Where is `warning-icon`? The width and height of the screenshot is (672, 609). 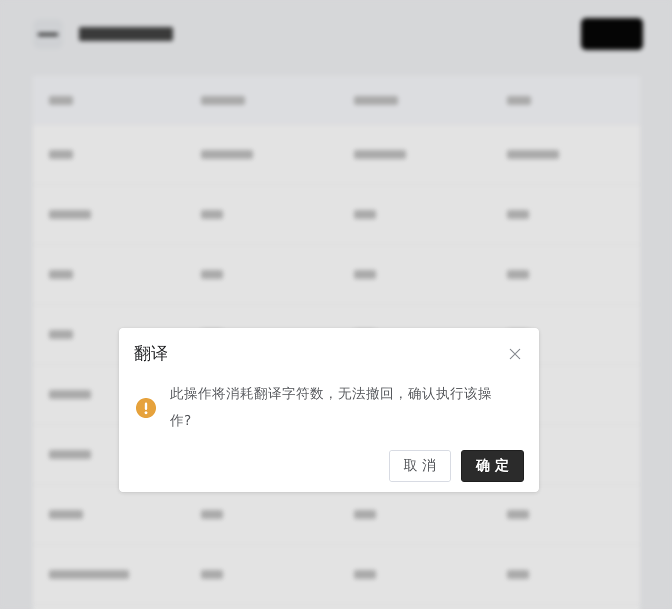
warning-icon is located at coordinates (146, 408).